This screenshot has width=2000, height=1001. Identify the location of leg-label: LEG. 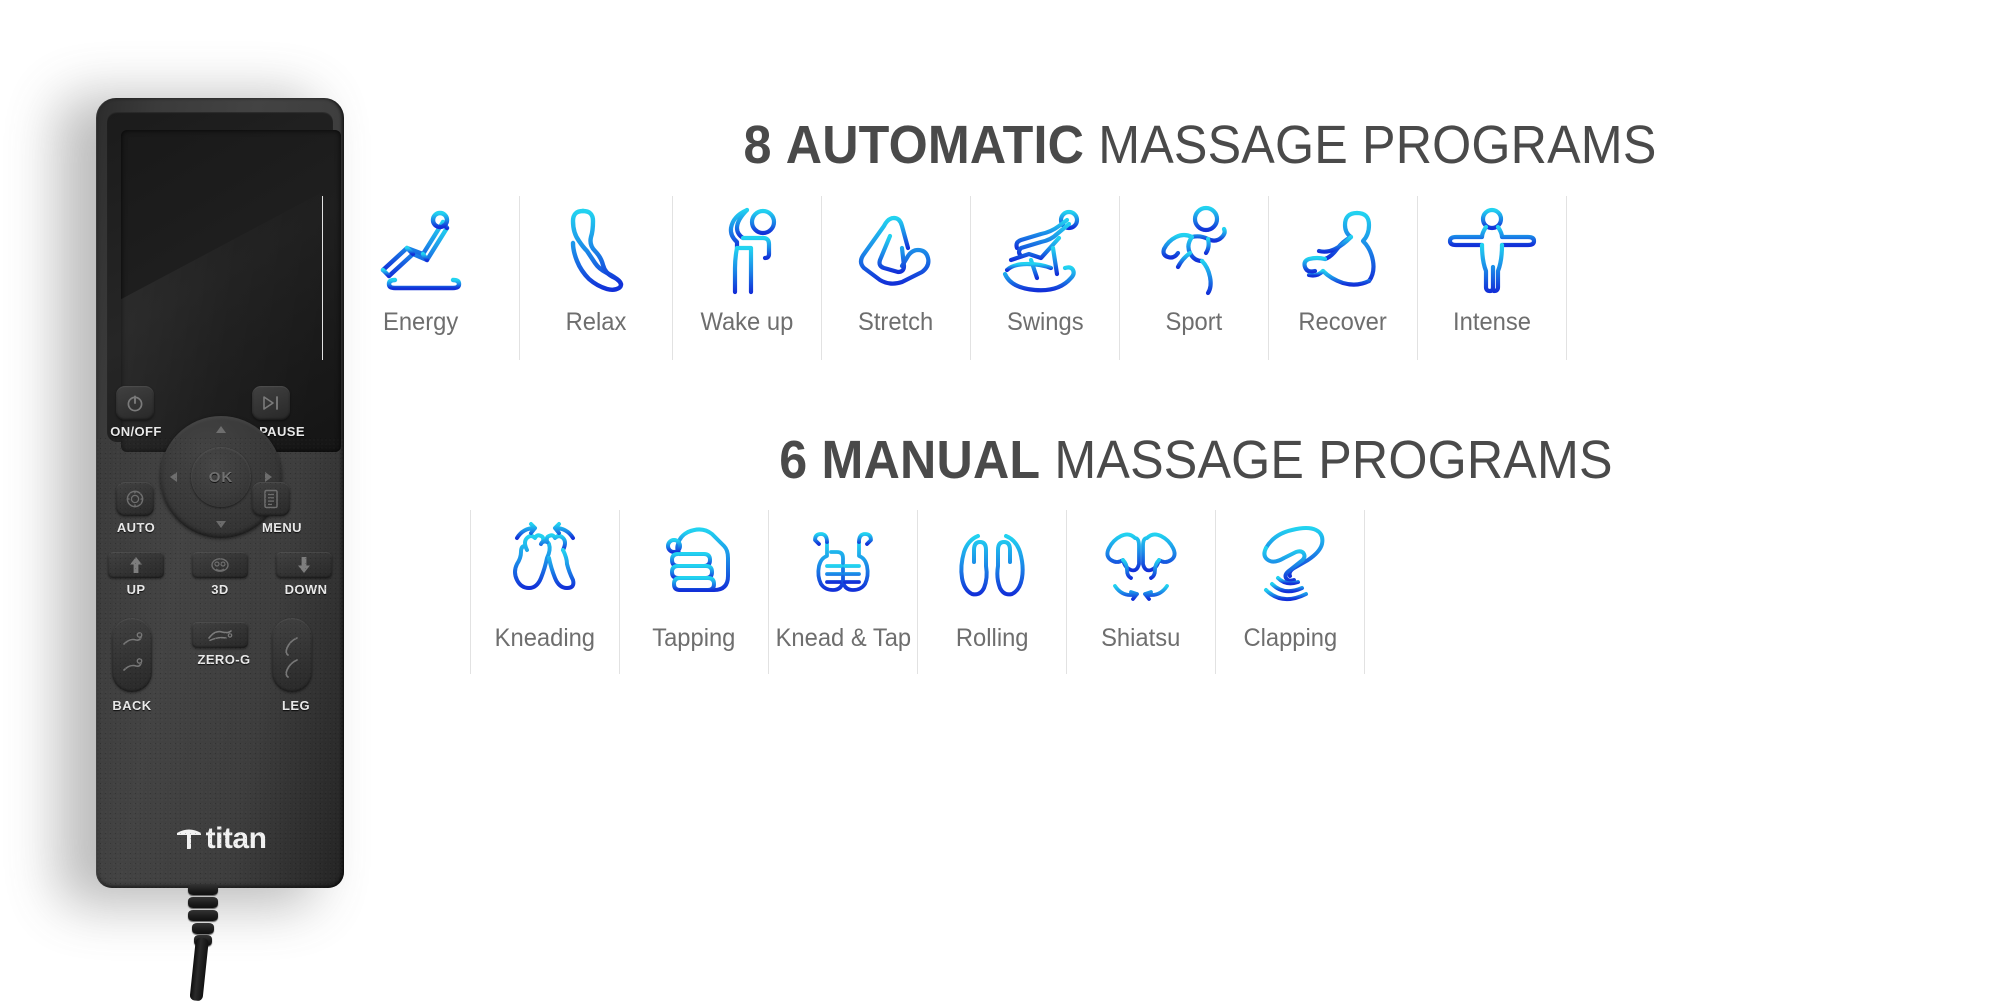
(296, 705).